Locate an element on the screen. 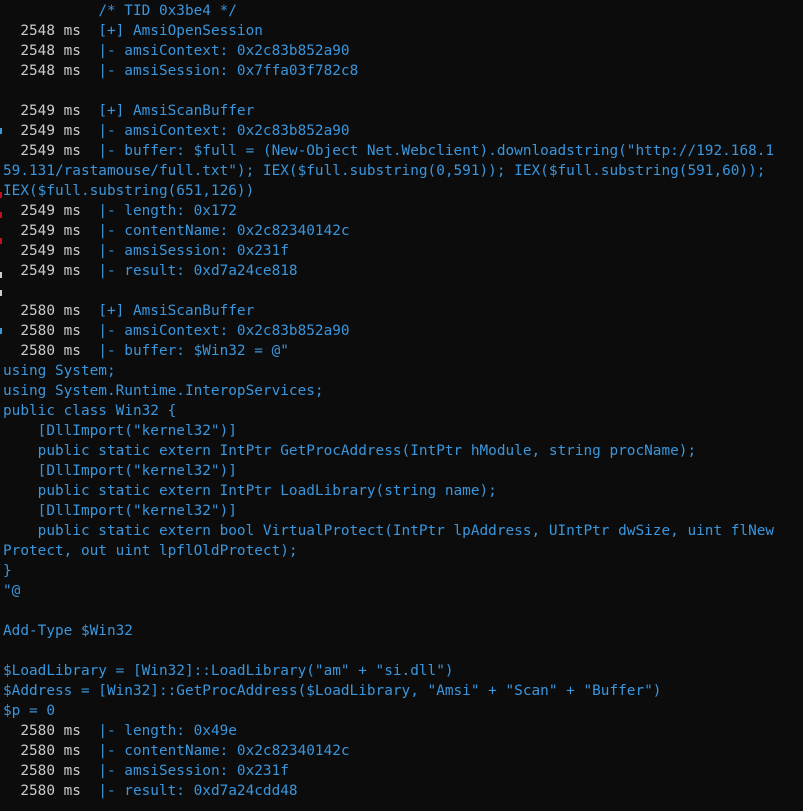 The height and width of the screenshot is (811, 803). terminal-line: public class Win32 { is located at coordinates (388, 411).